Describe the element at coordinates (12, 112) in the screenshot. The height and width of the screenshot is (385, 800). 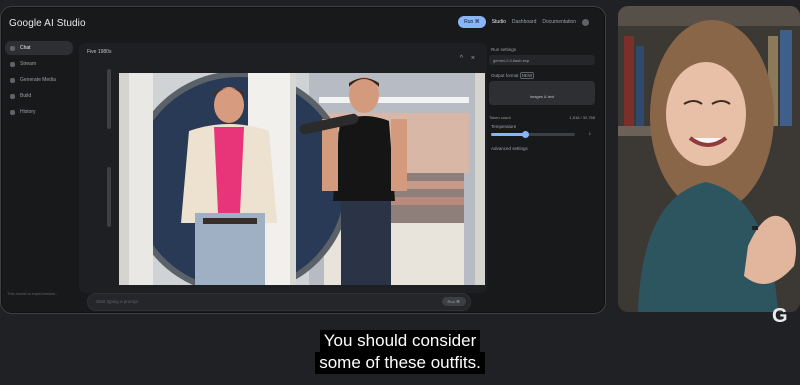
I see `history-icon` at that location.